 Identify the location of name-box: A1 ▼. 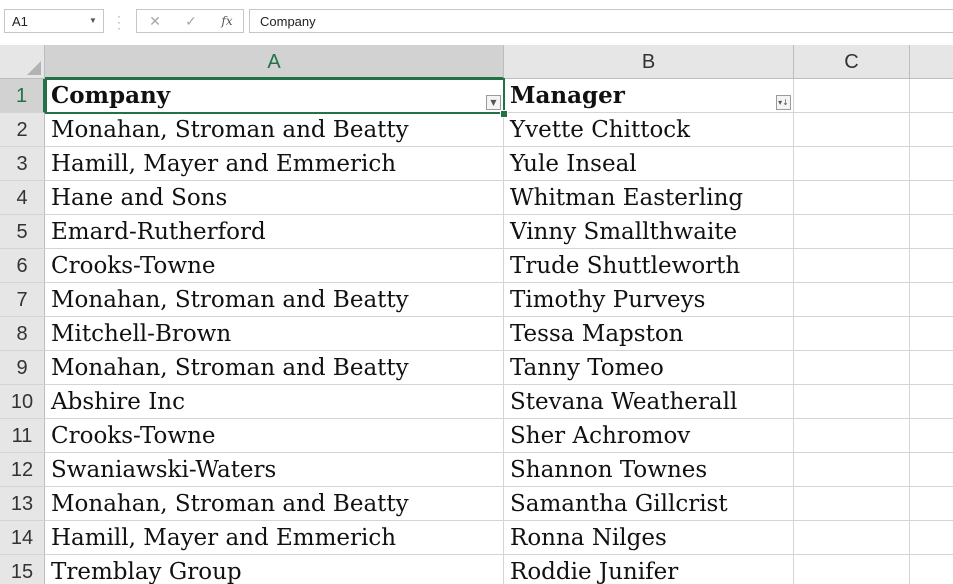
(54, 21).